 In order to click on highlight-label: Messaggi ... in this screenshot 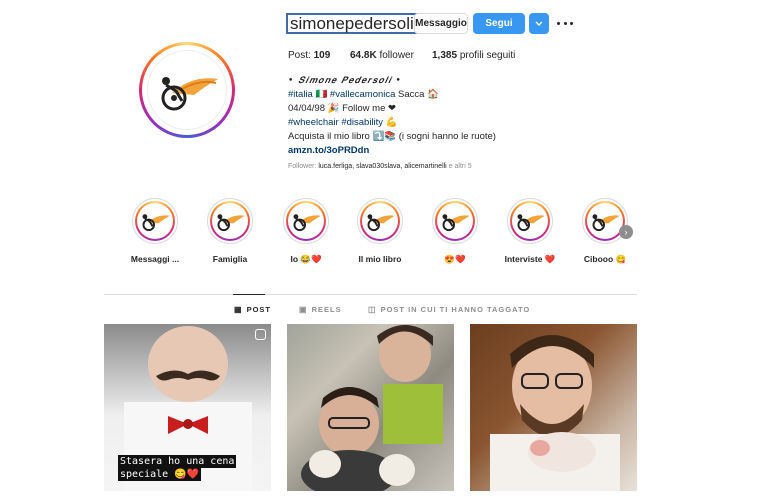, I will do `click(155, 259)`.